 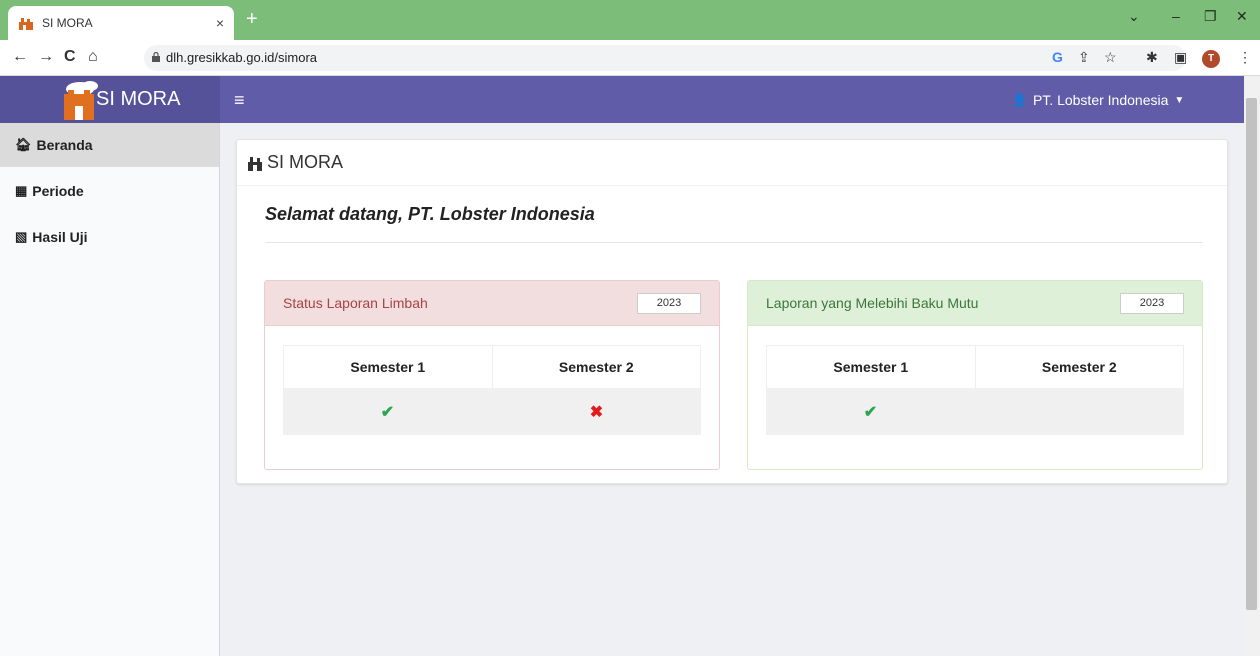 What do you see at coordinates (109, 145) in the screenshot?
I see `sidebar-item-beranda: 🏠︎ Beranda` at bounding box center [109, 145].